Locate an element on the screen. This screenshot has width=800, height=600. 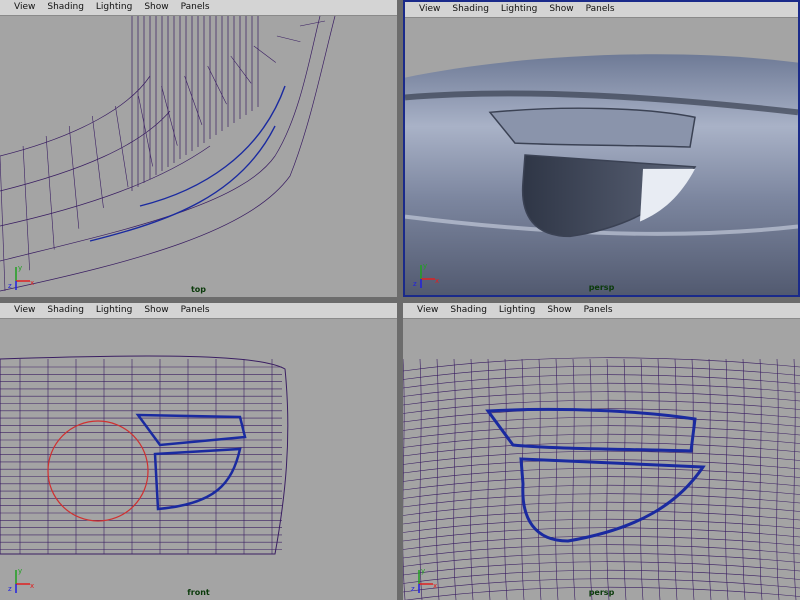
front-wireframe-svg is located at coordinates (144, 455).